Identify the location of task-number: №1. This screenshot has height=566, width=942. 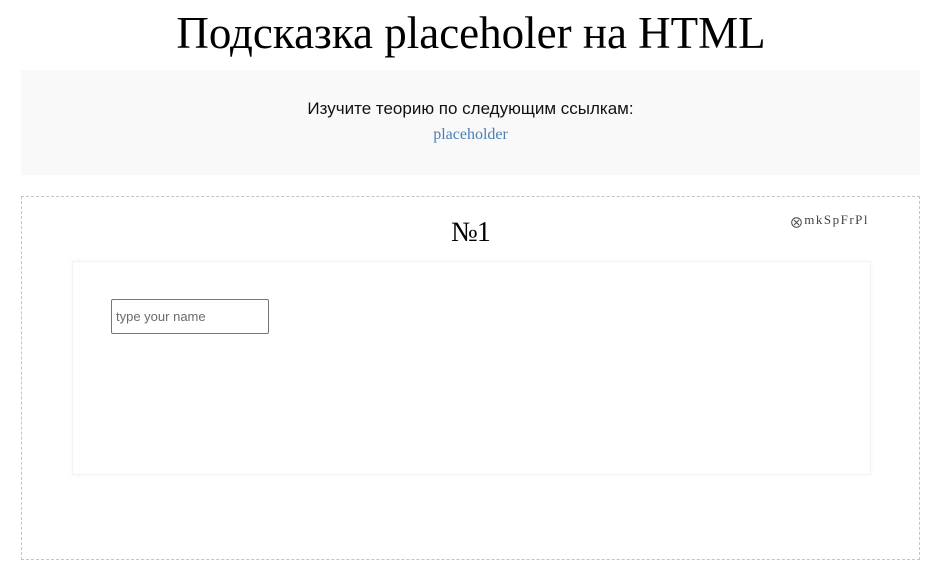
(471, 232).